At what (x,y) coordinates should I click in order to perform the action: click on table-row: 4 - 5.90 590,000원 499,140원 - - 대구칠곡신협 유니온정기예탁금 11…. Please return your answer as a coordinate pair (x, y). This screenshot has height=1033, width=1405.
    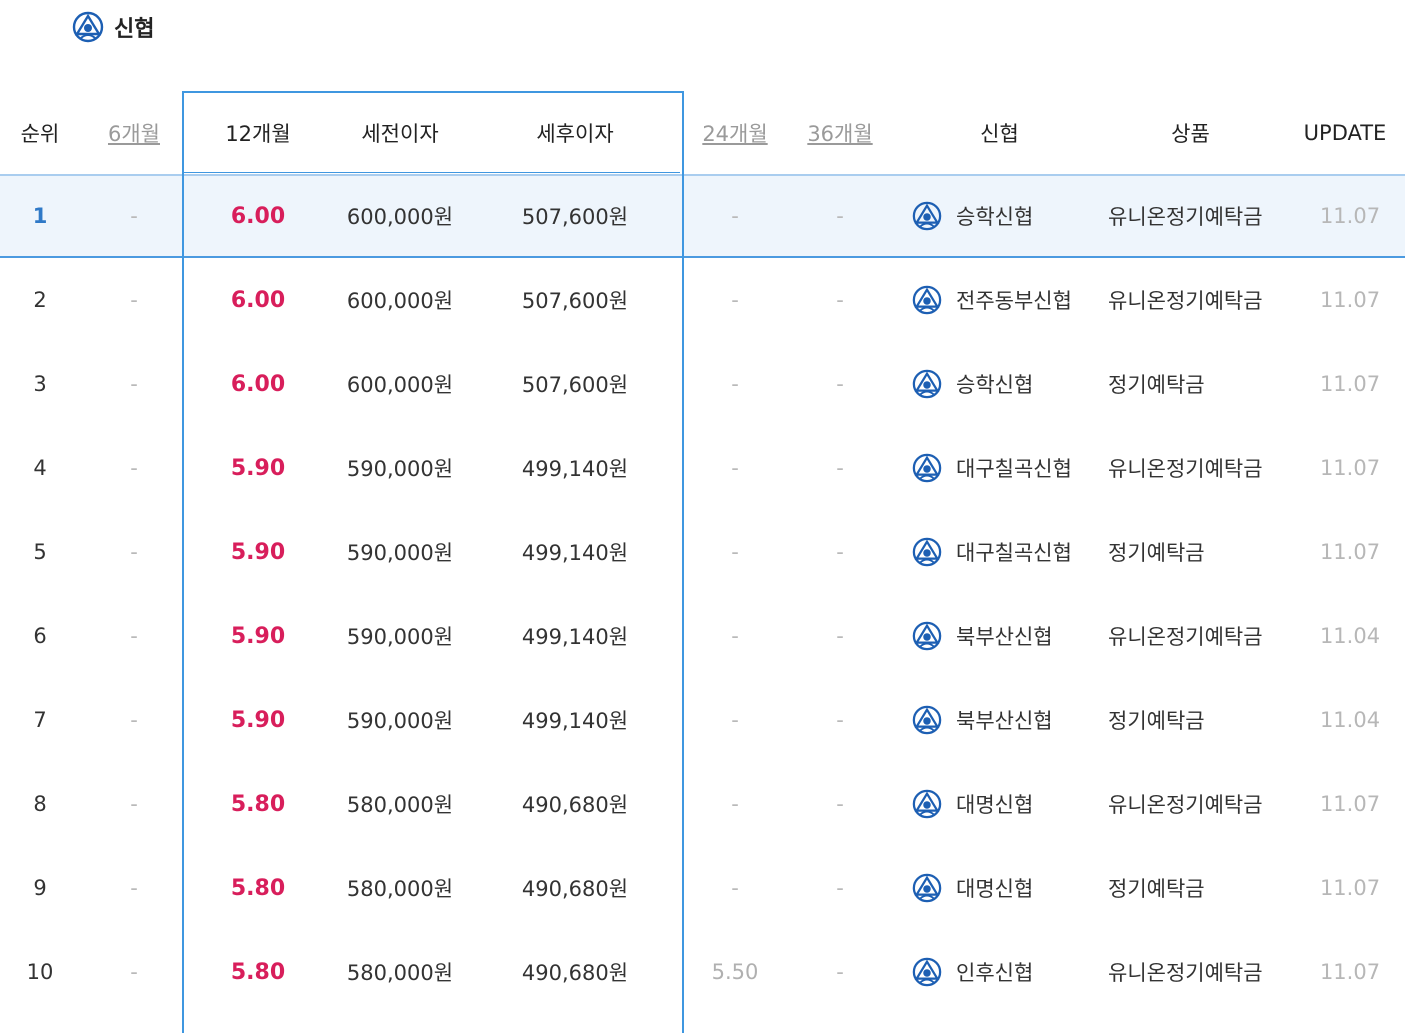
    Looking at the image, I should click on (702, 468).